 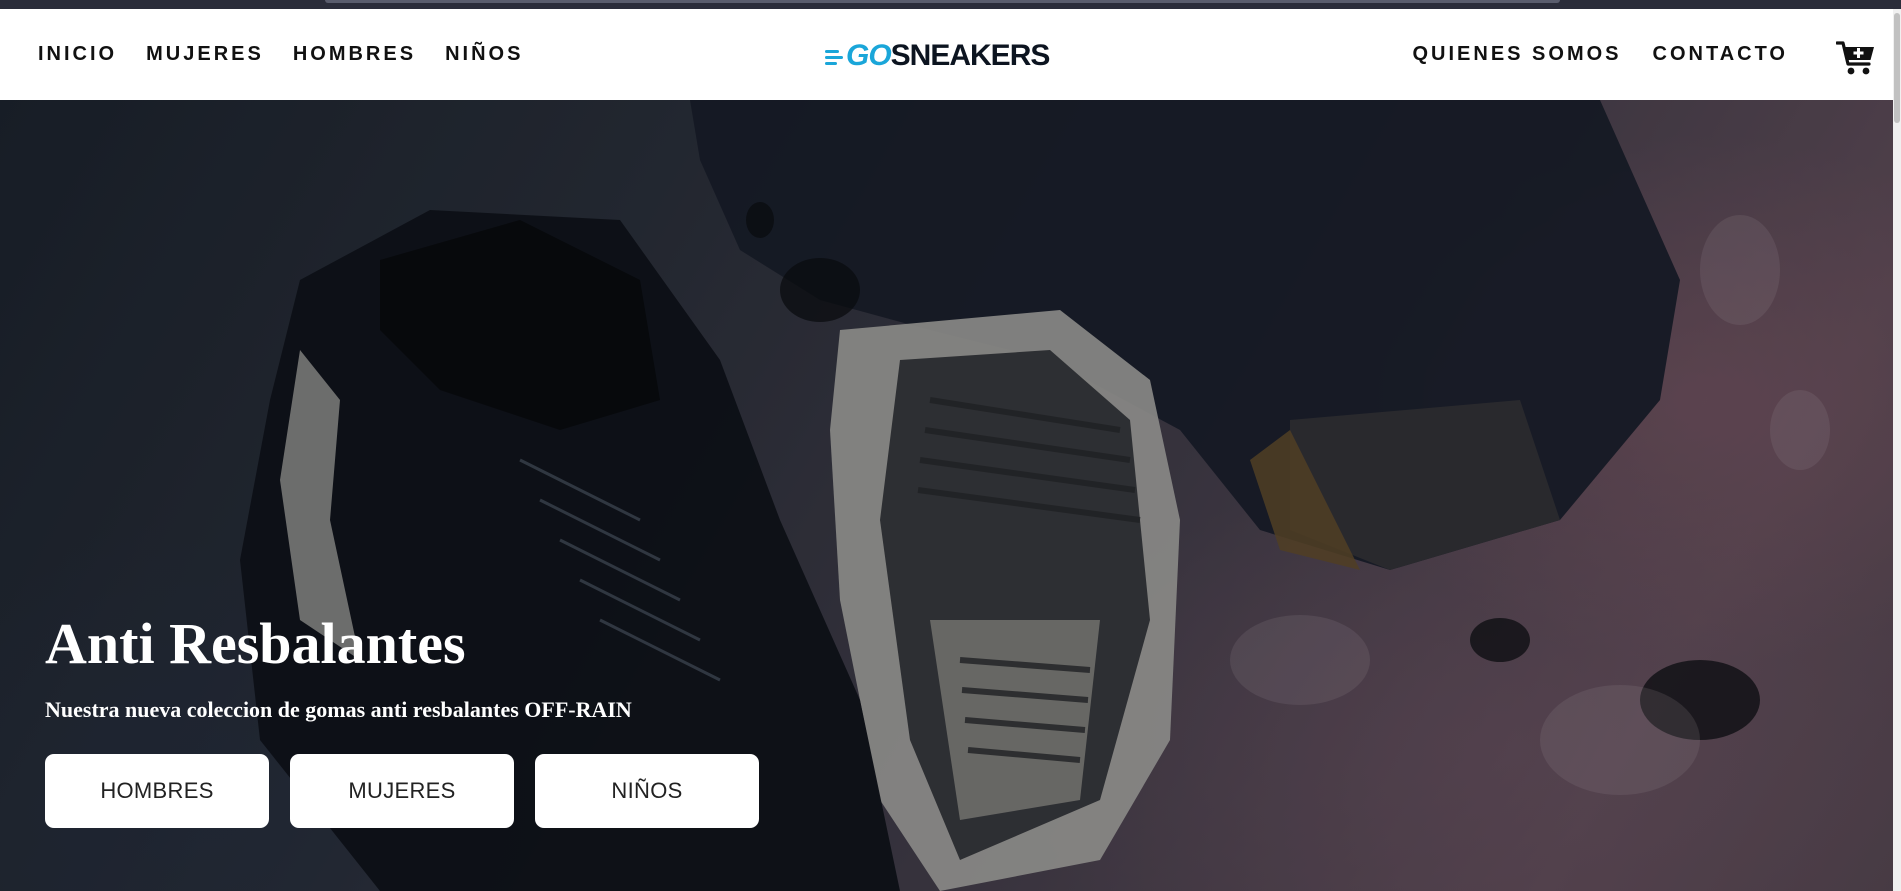 I want to click on scrollbar-thumb, so click(x=1897, y=68).